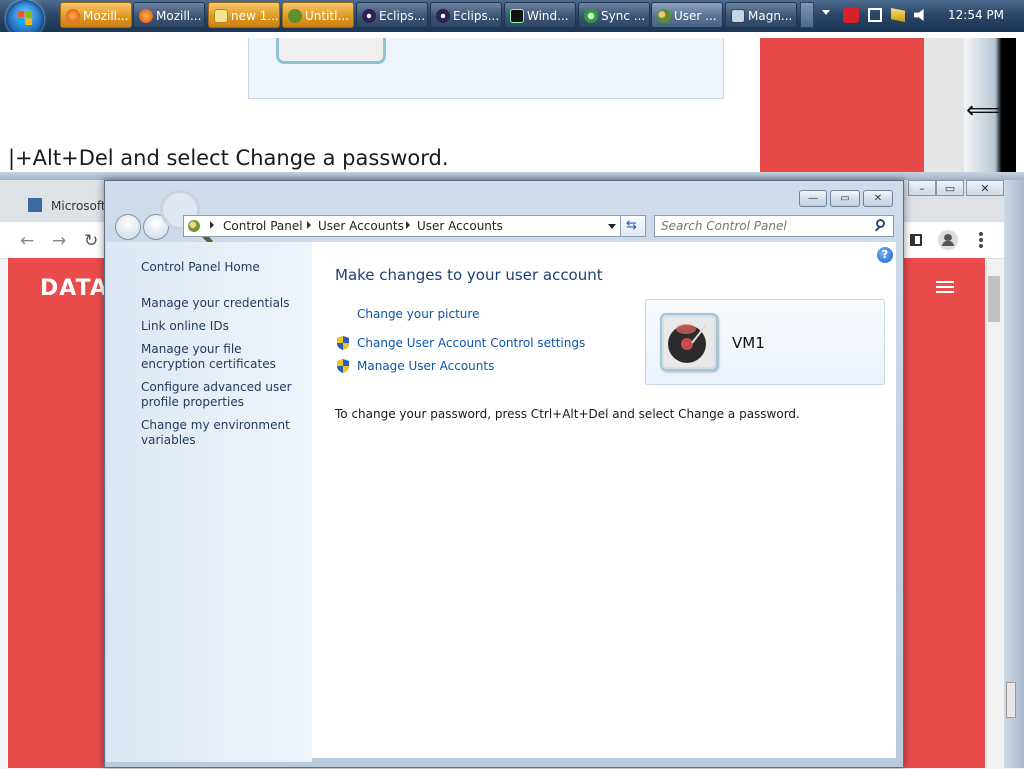 This screenshot has width=1024, height=769. Describe the element at coordinates (361, 226) in the screenshot. I see `breadcrumb-user-accounts: User Accounts` at that location.